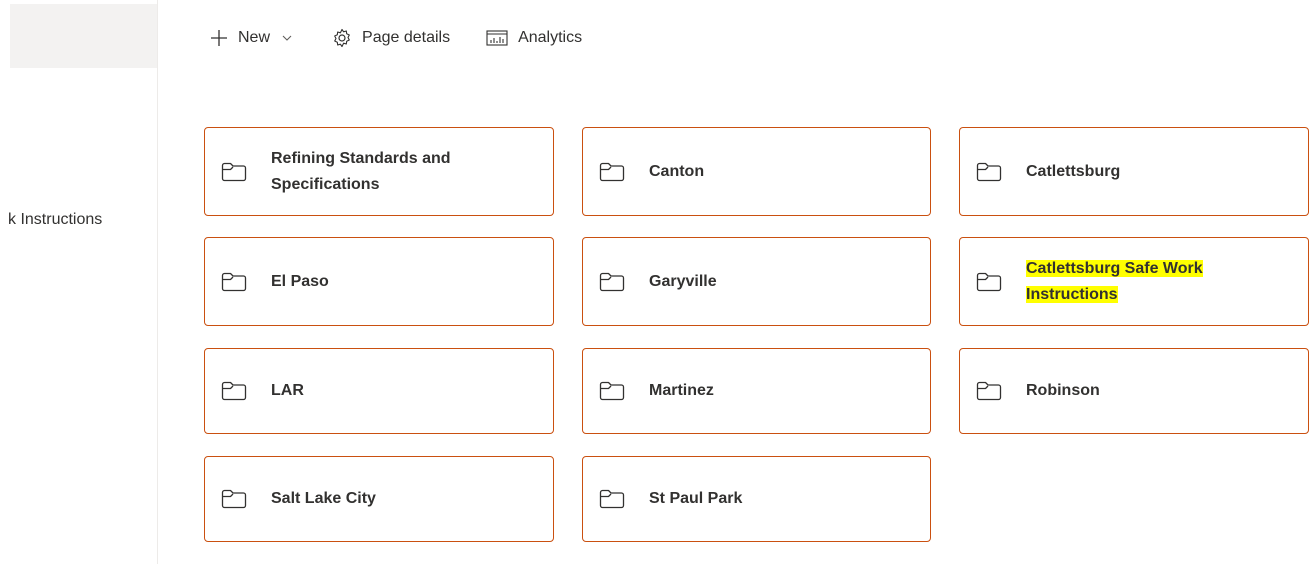  I want to click on analytics-icon, so click(497, 38).